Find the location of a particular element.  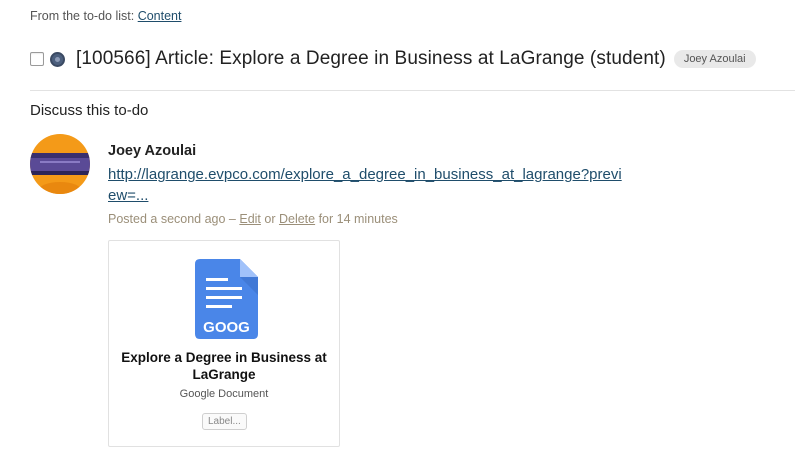

todo-complete-checkbox is located at coordinates (37, 59).